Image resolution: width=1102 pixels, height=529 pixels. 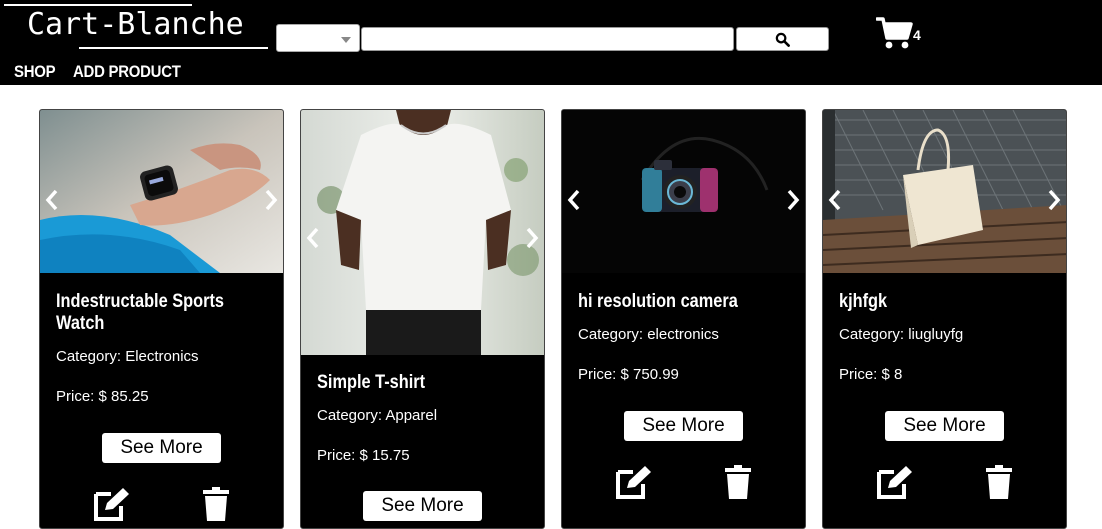 I want to click on product-title-line2: Watch, so click(x=80, y=323).